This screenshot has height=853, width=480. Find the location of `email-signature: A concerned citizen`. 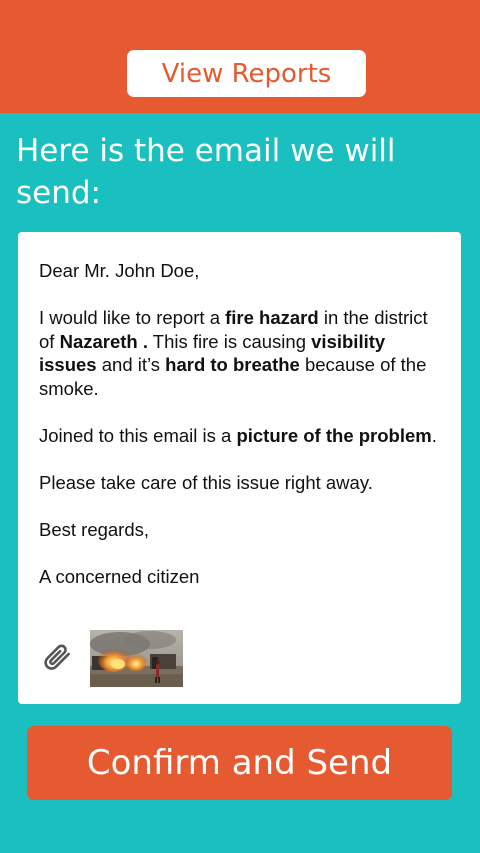

email-signature: A concerned citizen is located at coordinates (119, 576).